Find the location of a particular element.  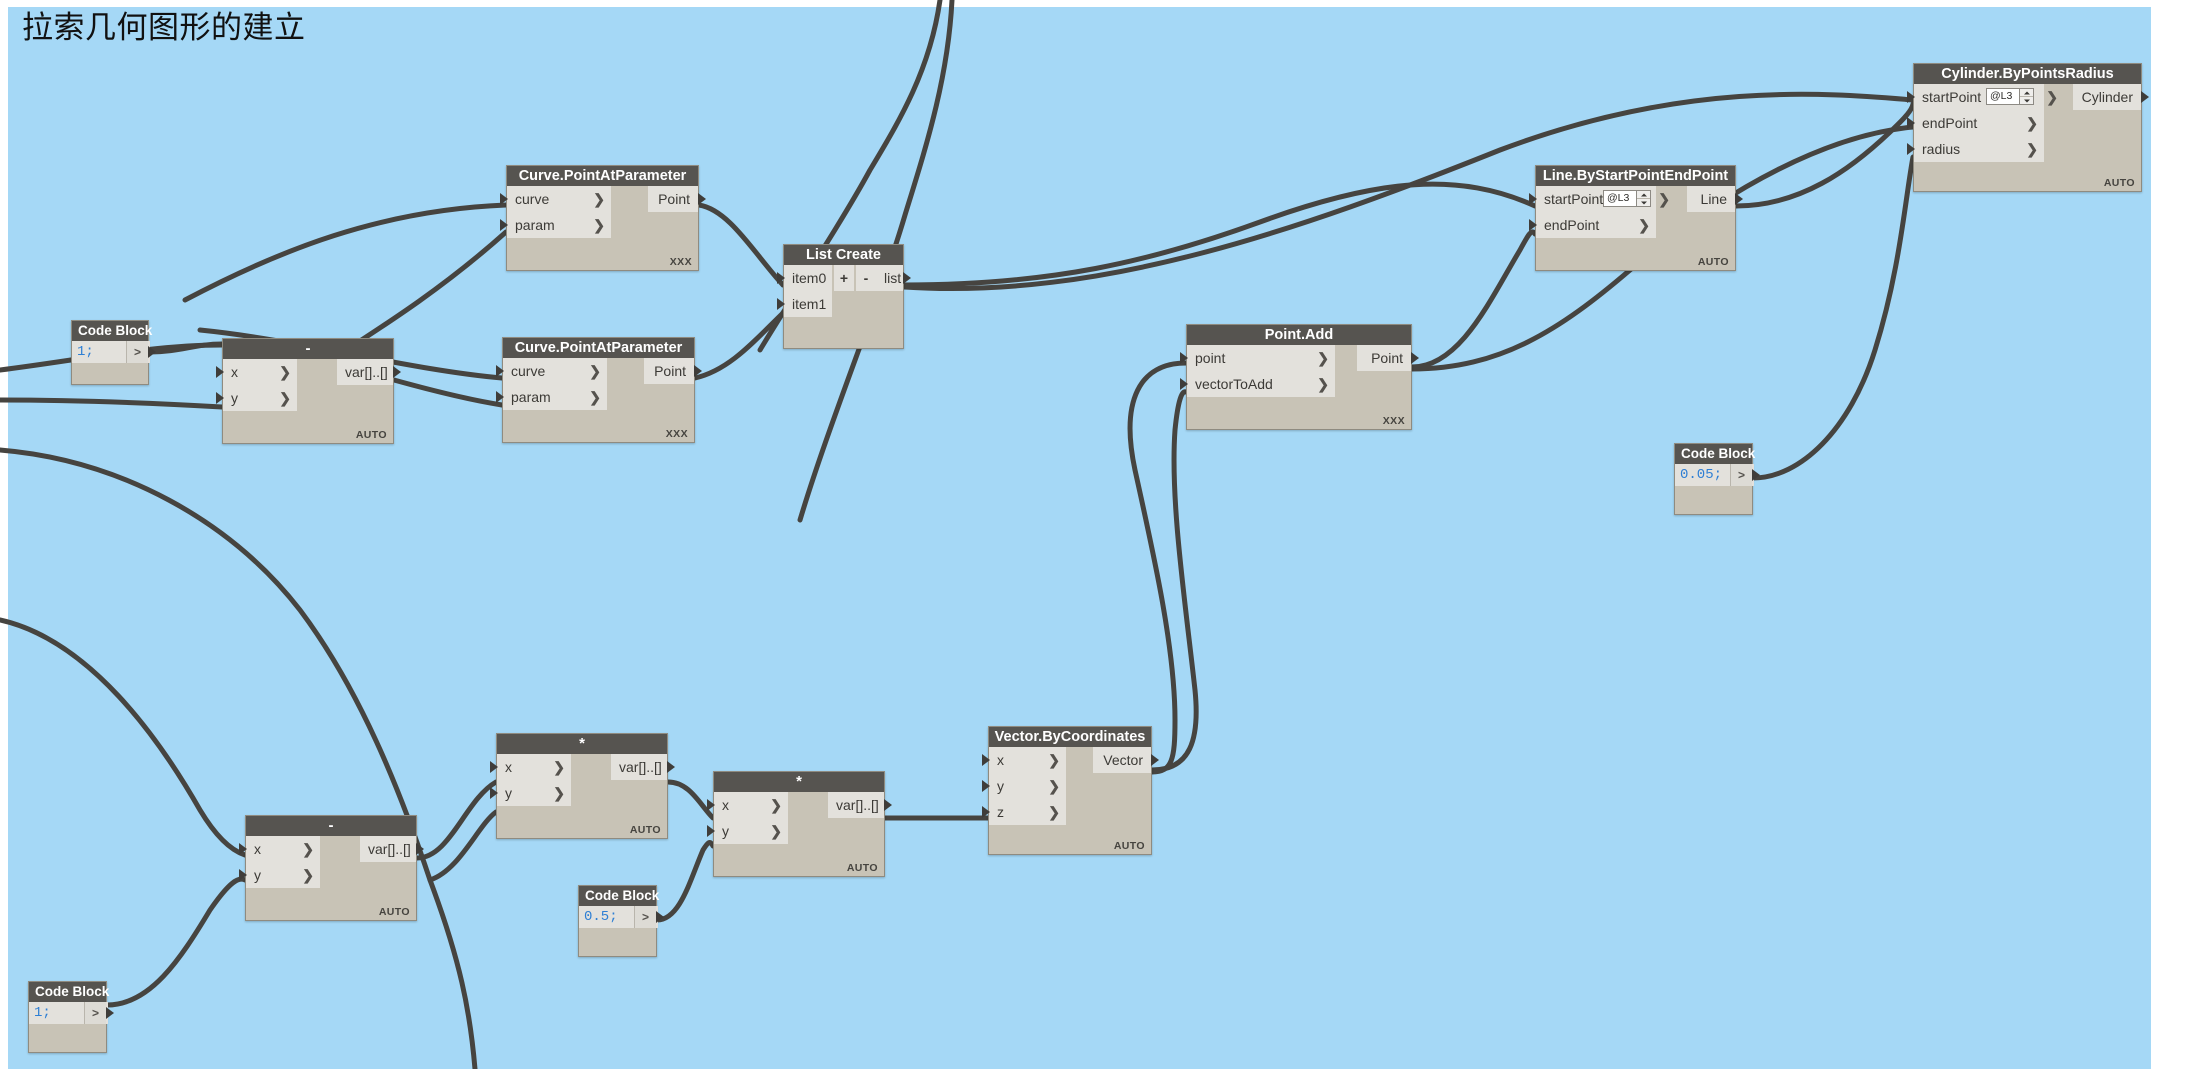

node-code-block-05: Code Block 0.5; > is located at coordinates (621, 921).